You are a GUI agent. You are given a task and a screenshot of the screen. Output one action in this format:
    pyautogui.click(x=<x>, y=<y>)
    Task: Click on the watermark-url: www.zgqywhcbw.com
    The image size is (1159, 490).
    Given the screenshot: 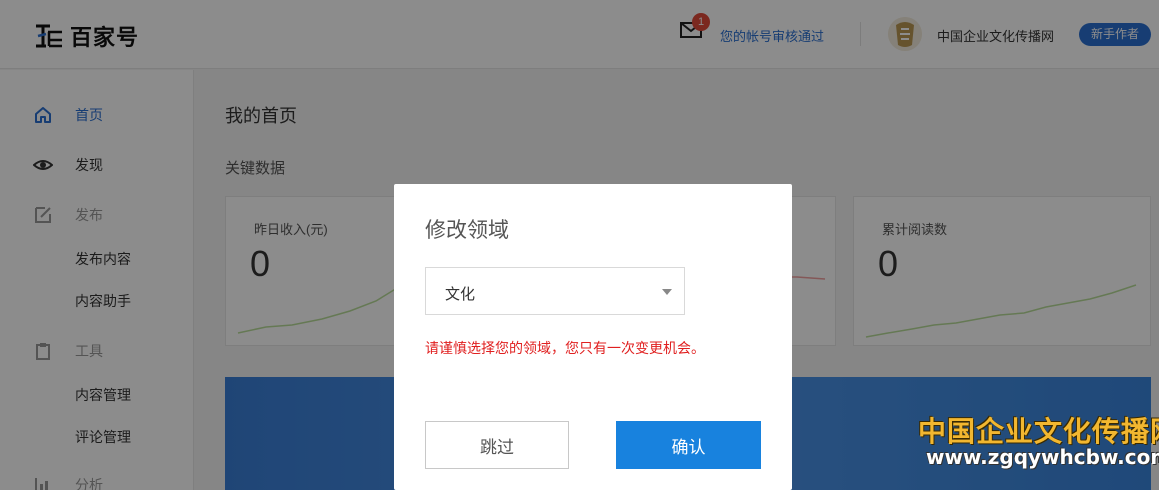 What is the action you would take?
    pyautogui.click(x=1042, y=457)
    